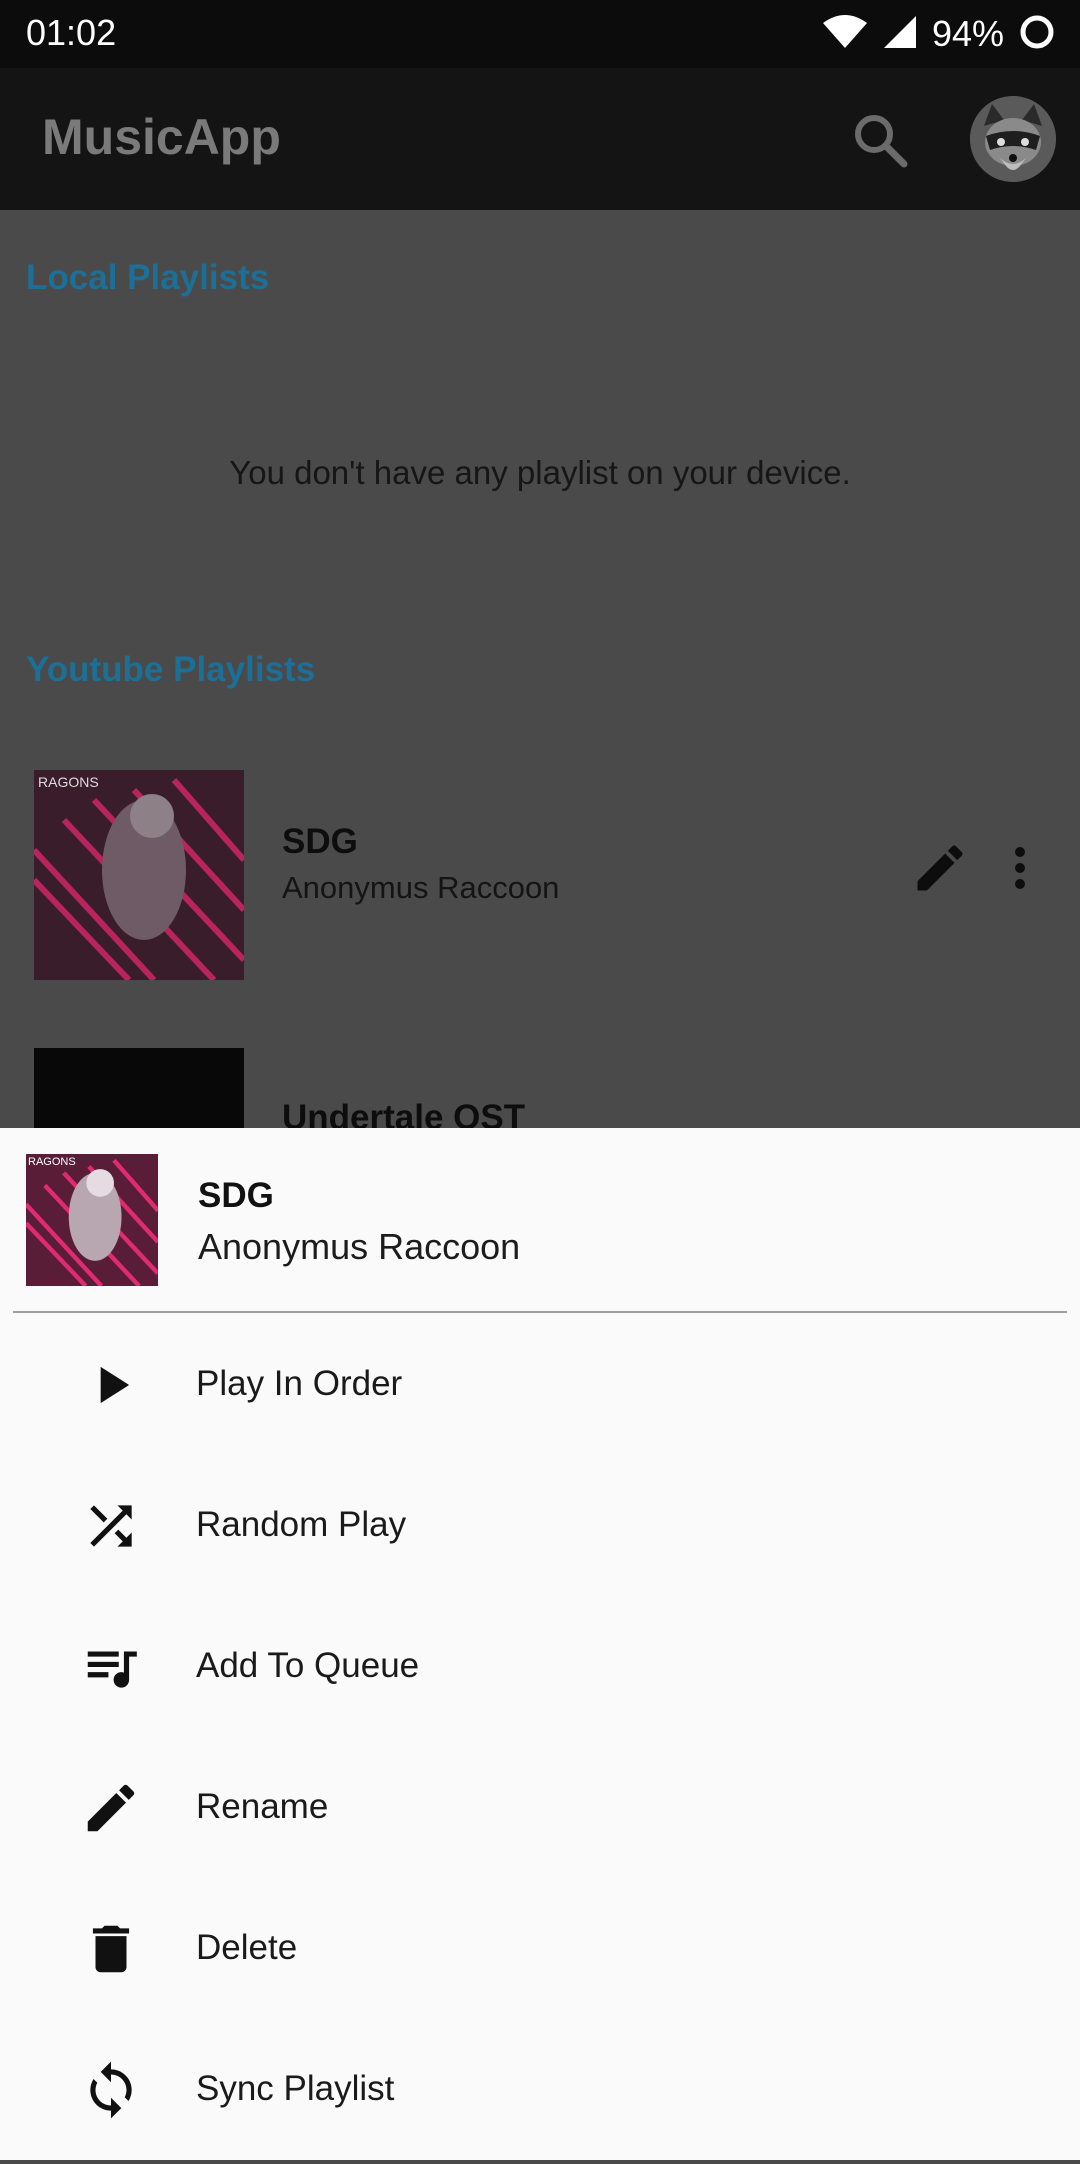 This screenshot has height=2164, width=1080. Describe the element at coordinates (540, 1388) in the screenshot. I see `menu-item-play-in-order: Play In Order` at that location.